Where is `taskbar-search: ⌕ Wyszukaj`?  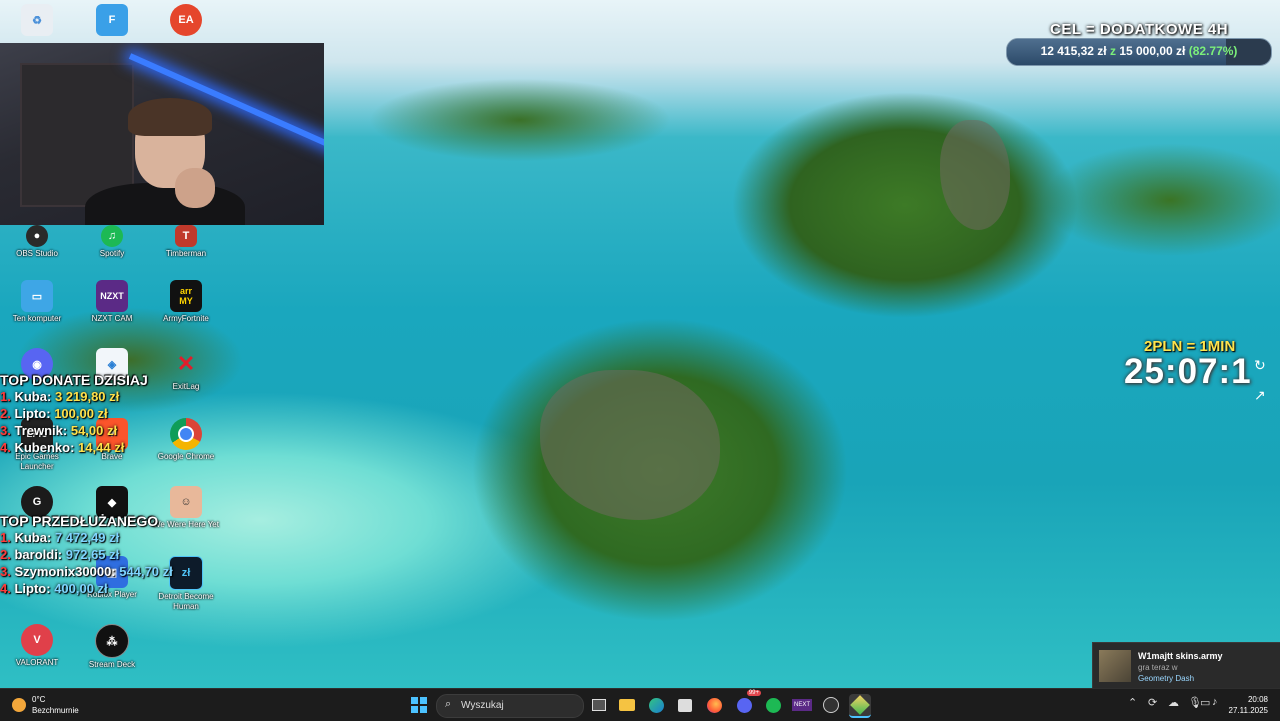 taskbar-search: ⌕ Wyszukaj is located at coordinates (510, 706).